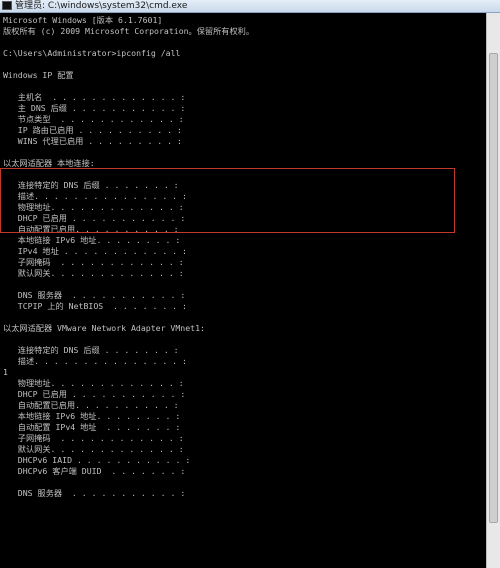 The height and width of the screenshot is (568, 500). I want to click on vertical-scrollbar, so click(493, 290).